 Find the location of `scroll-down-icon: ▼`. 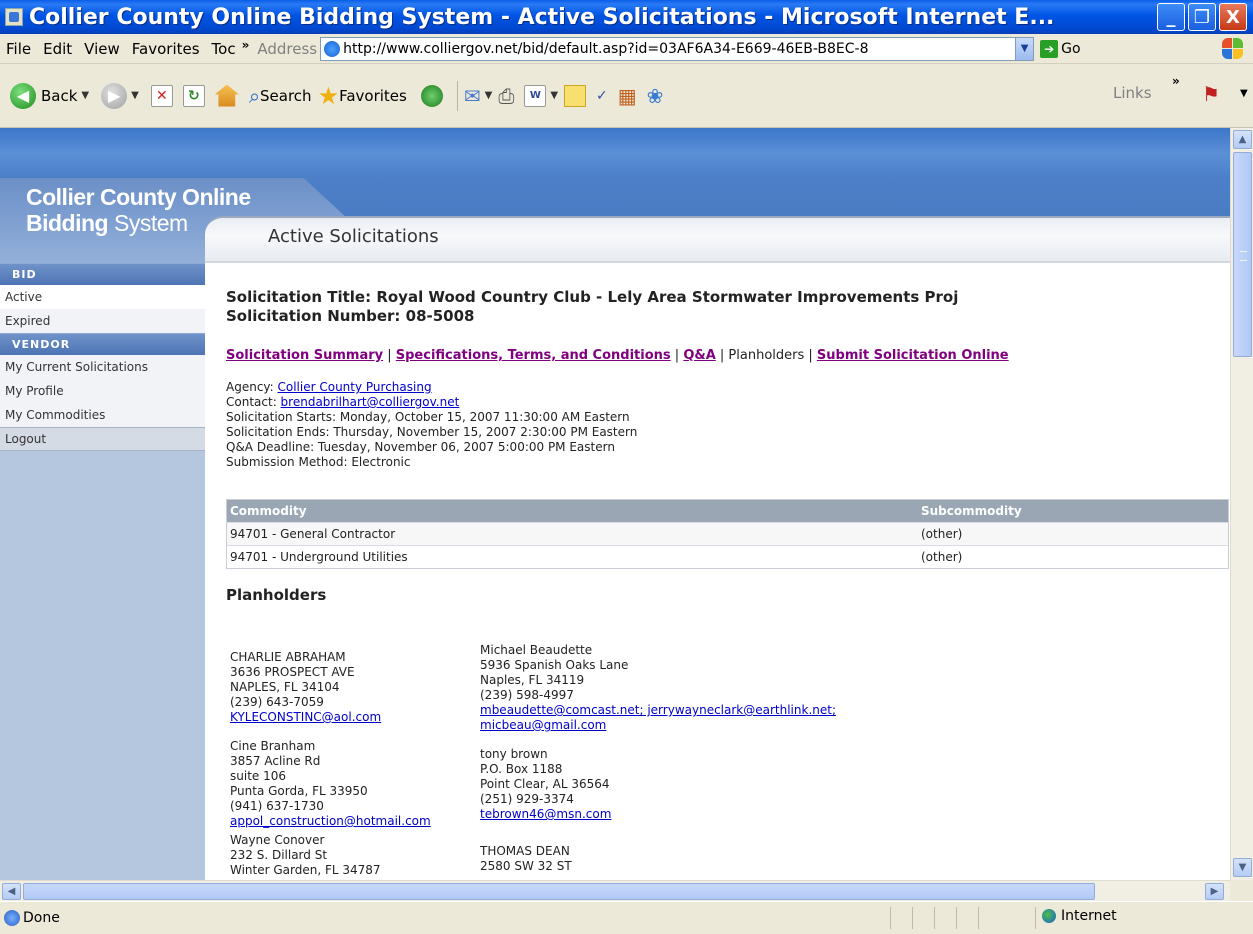

scroll-down-icon: ▼ is located at coordinates (1242, 867).